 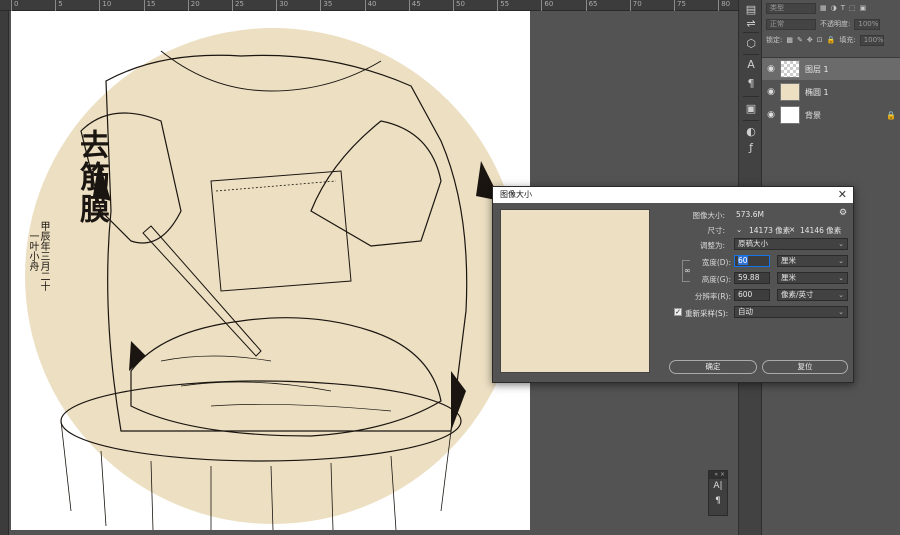 I want to click on layer-row-3: ◉ 背景 🔒, so click(x=831, y=115).